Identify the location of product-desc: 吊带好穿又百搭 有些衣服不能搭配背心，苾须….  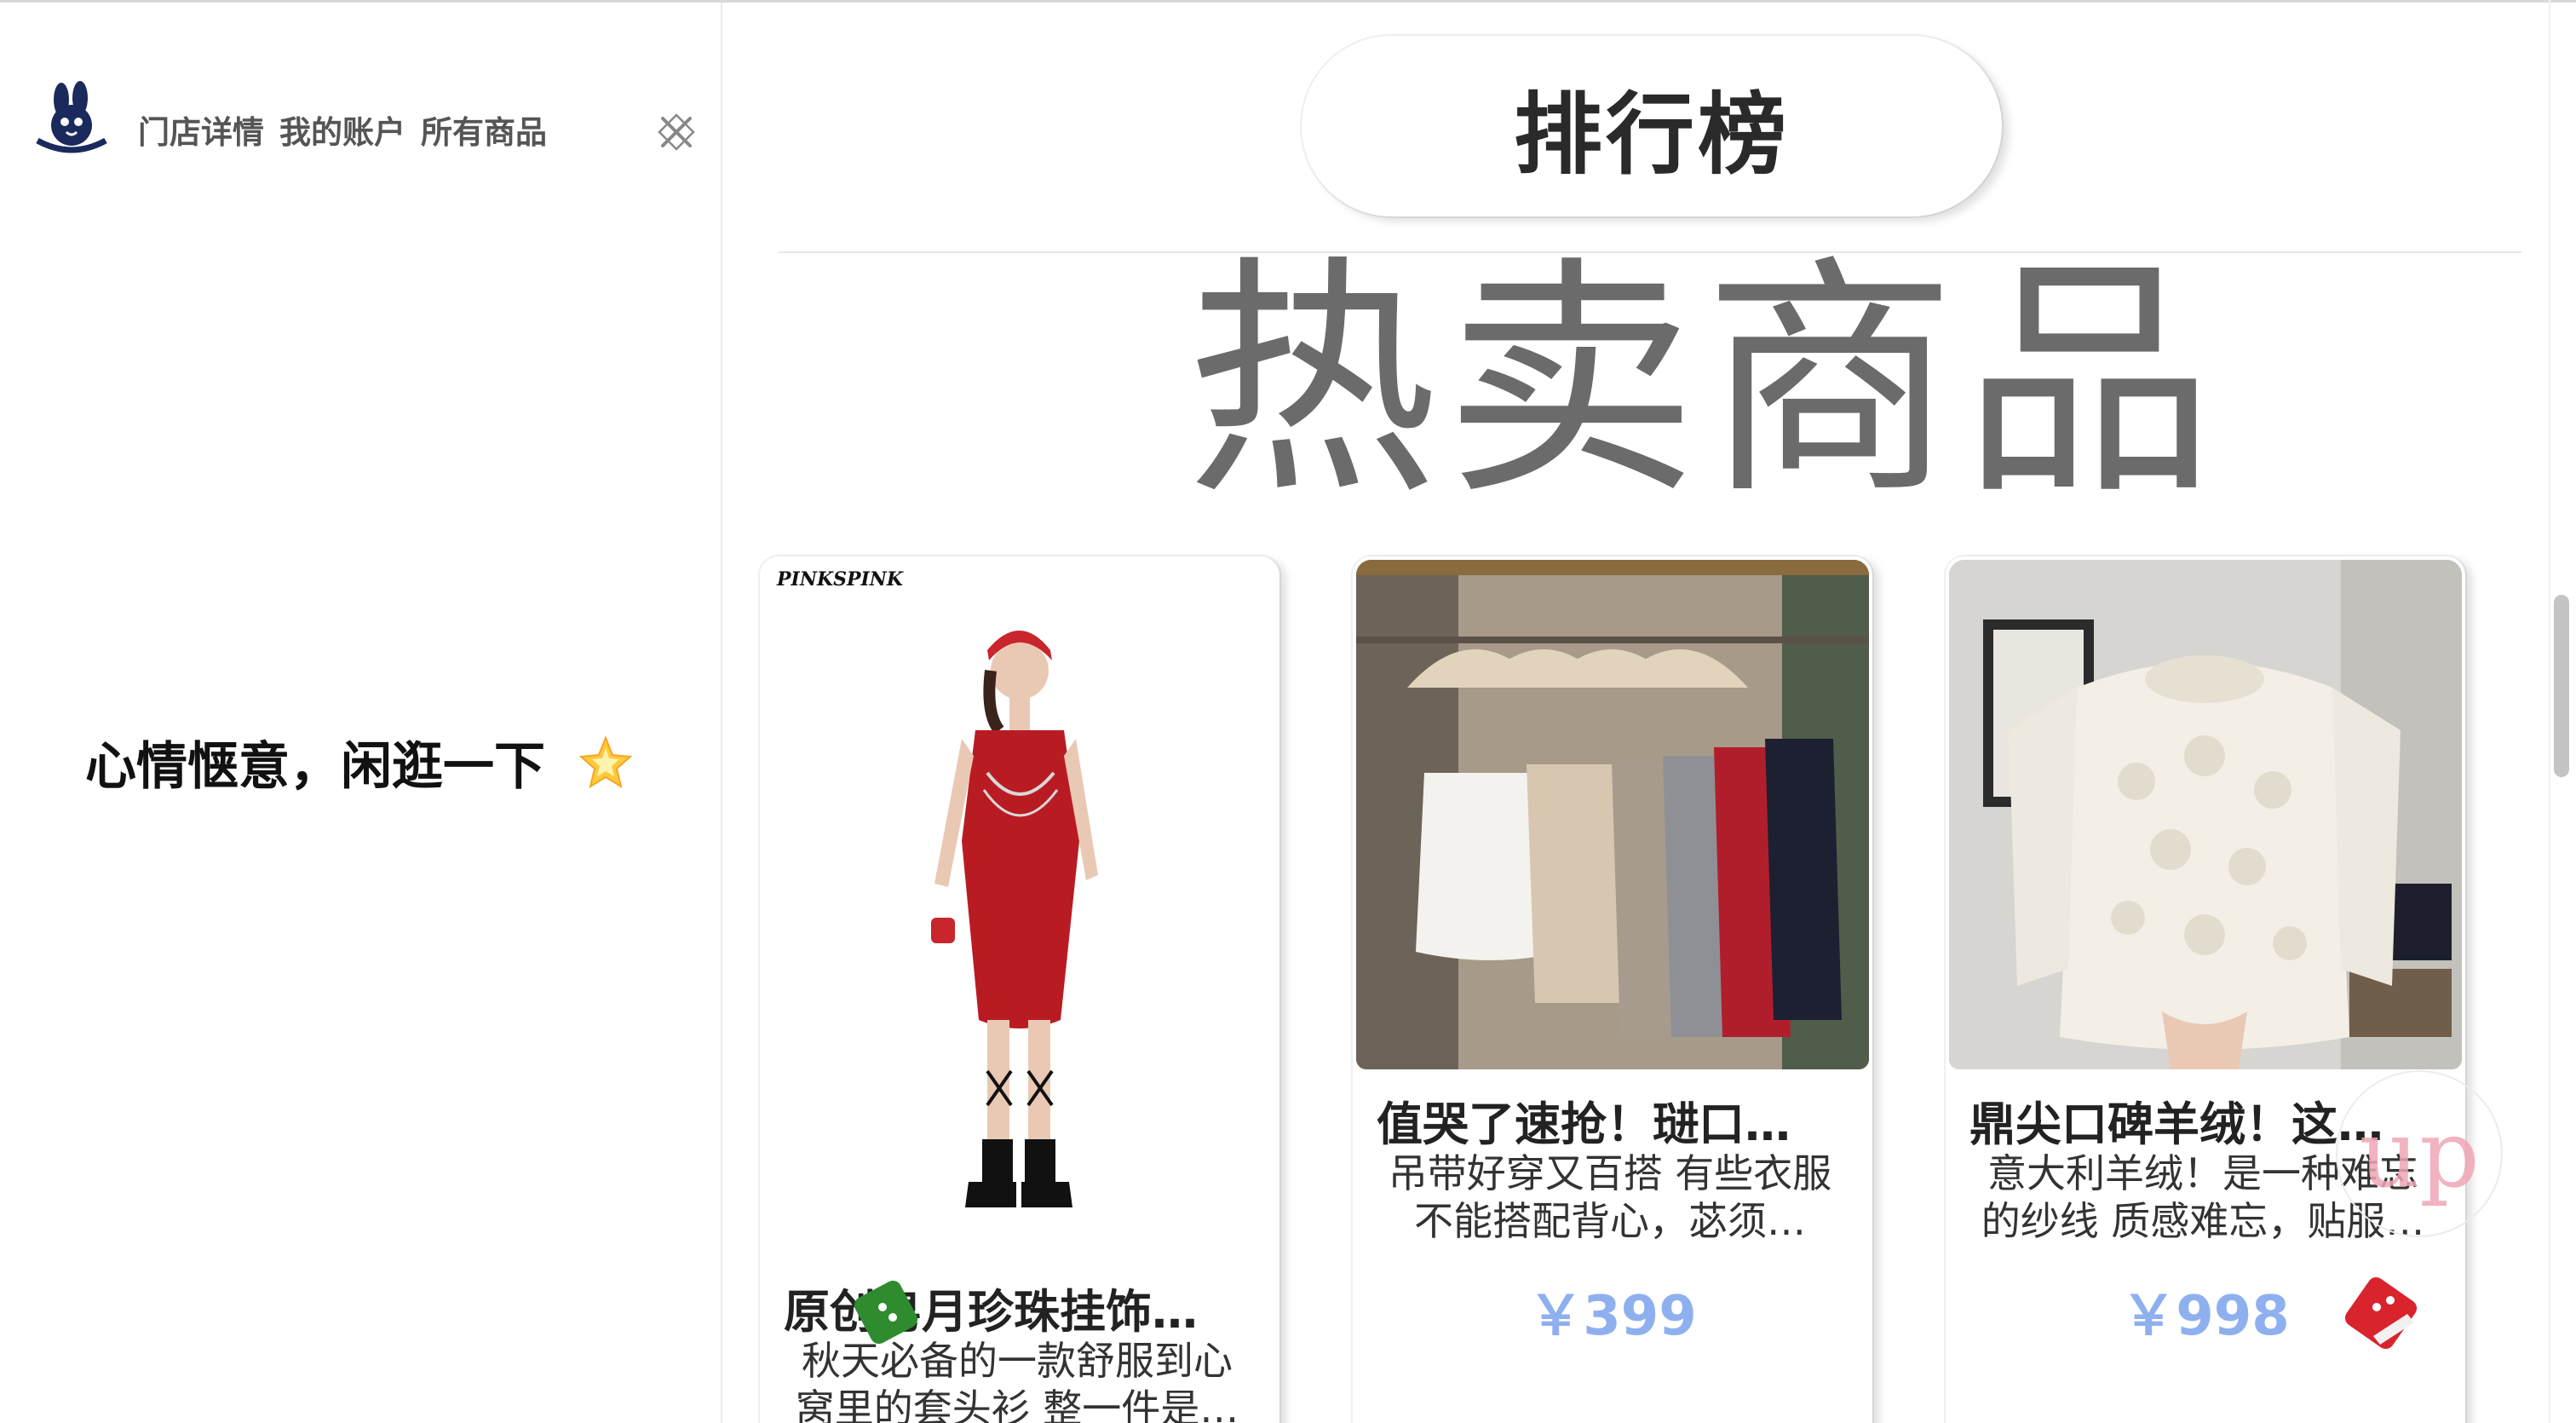
(1610, 1197).